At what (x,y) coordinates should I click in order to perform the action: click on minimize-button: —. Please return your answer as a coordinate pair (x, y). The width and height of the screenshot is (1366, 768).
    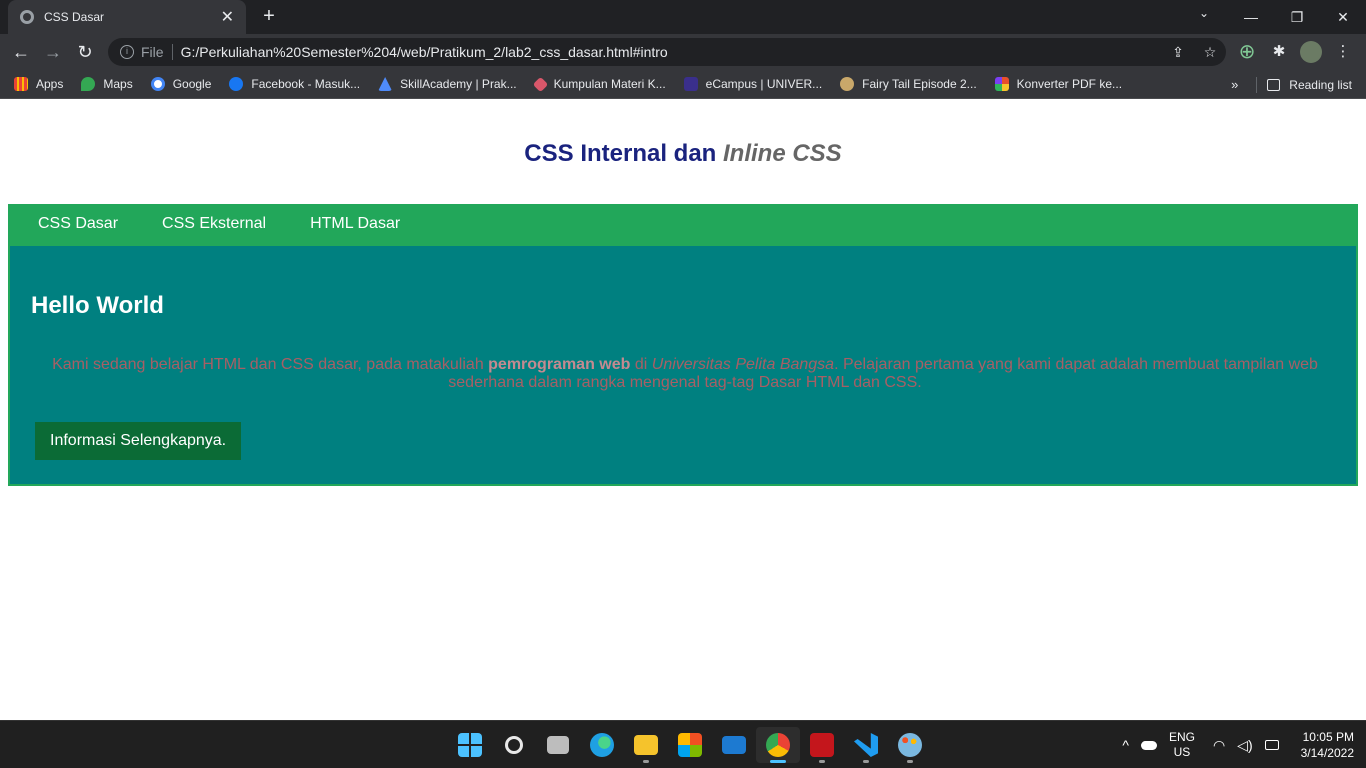
    Looking at the image, I should click on (1251, 17).